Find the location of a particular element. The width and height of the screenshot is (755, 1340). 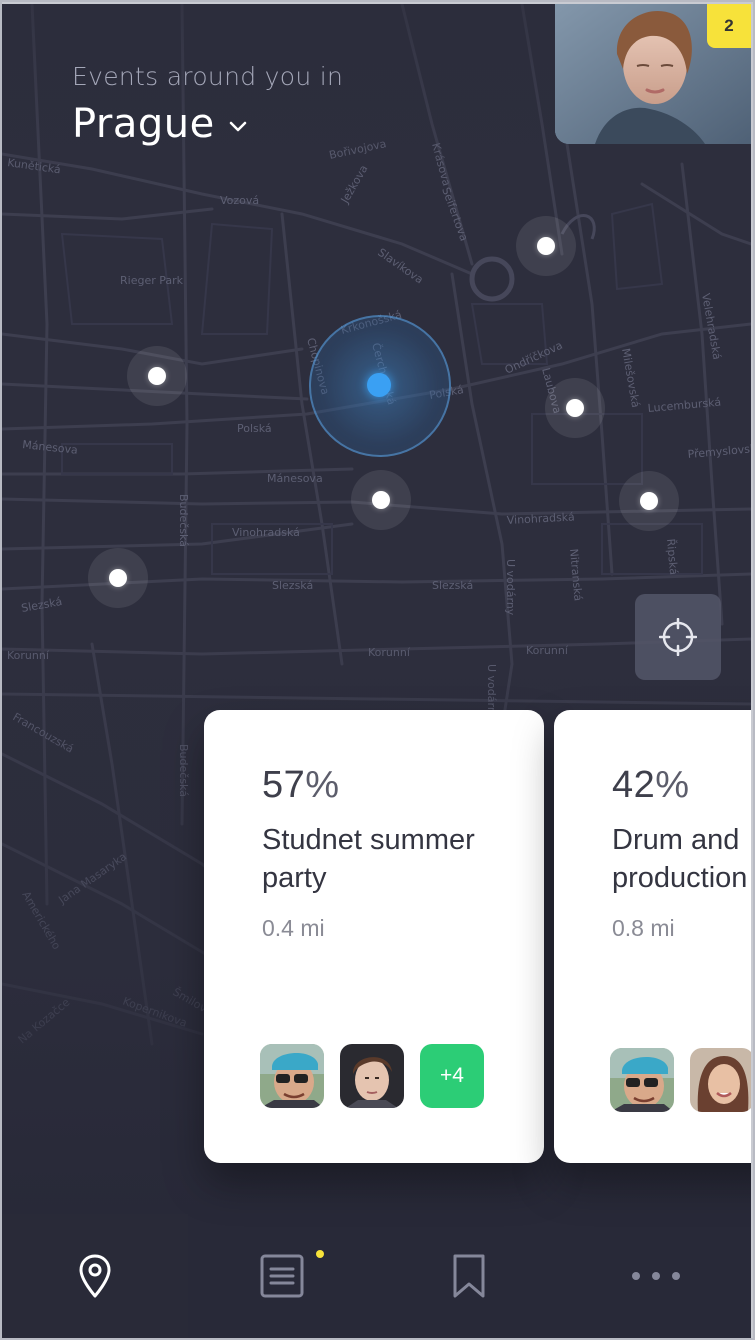

svg-text: Vinohradská is located at coordinates (266, 532).